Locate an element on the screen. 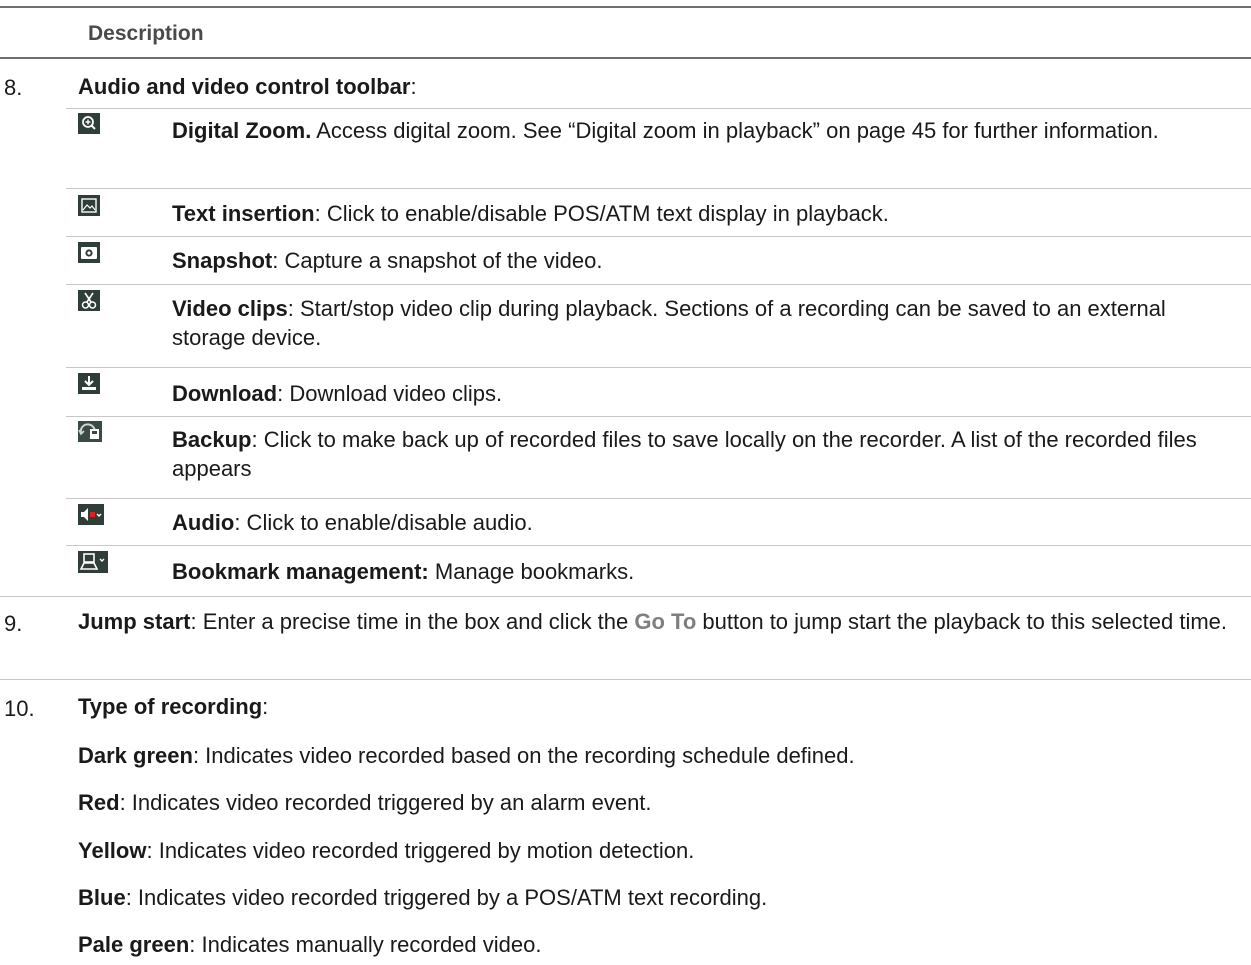  tool-desc: : Capture a snapshot of the video. is located at coordinates (437, 260).